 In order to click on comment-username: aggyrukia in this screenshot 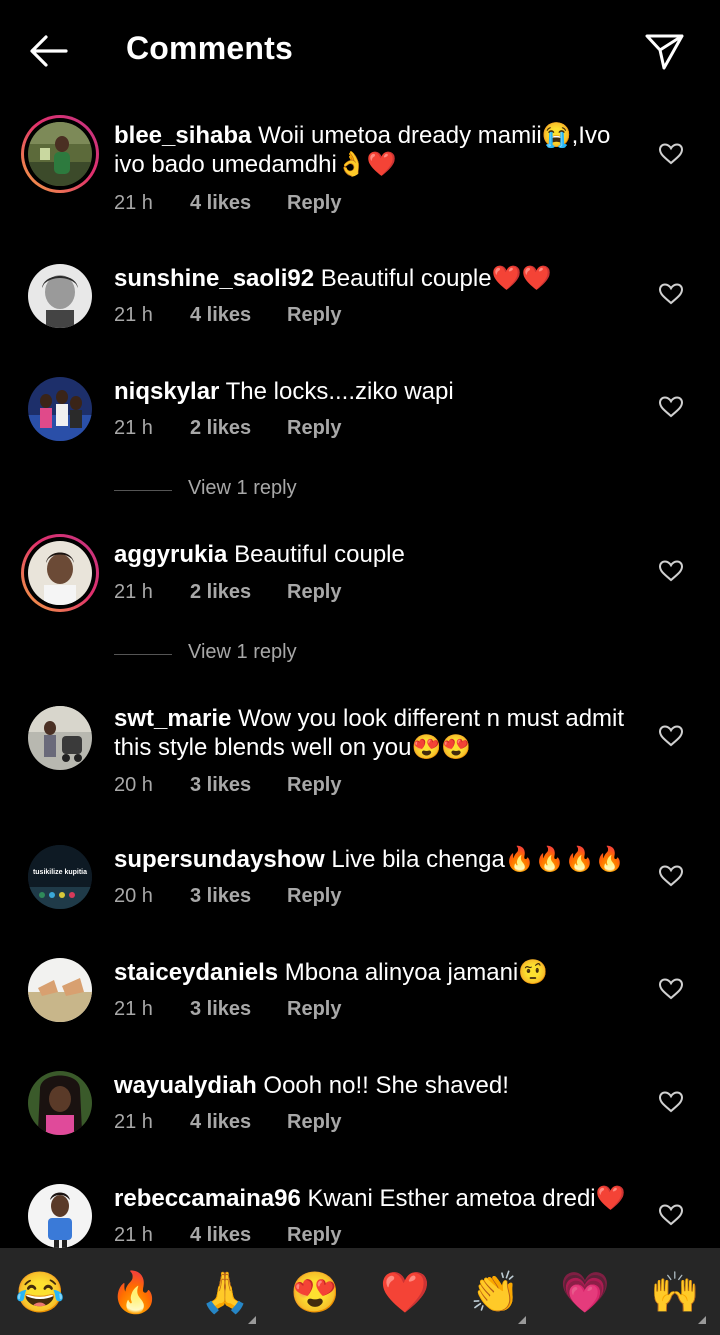, I will do `click(170, 554)`.